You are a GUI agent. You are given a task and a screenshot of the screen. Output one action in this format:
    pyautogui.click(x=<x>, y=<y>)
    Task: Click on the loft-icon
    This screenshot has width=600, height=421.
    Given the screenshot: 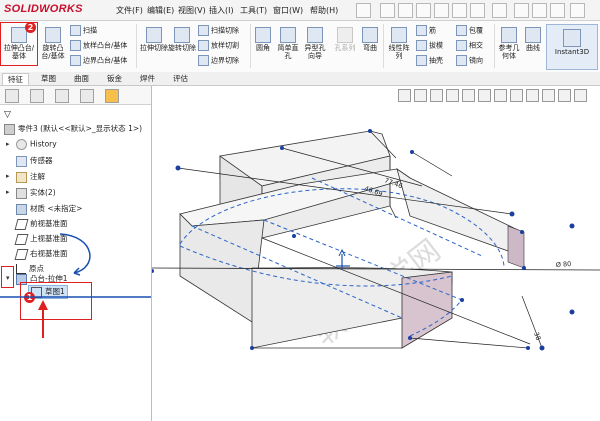 What is the action you would take?
    pyautogui.click(x=75, y=45)
    